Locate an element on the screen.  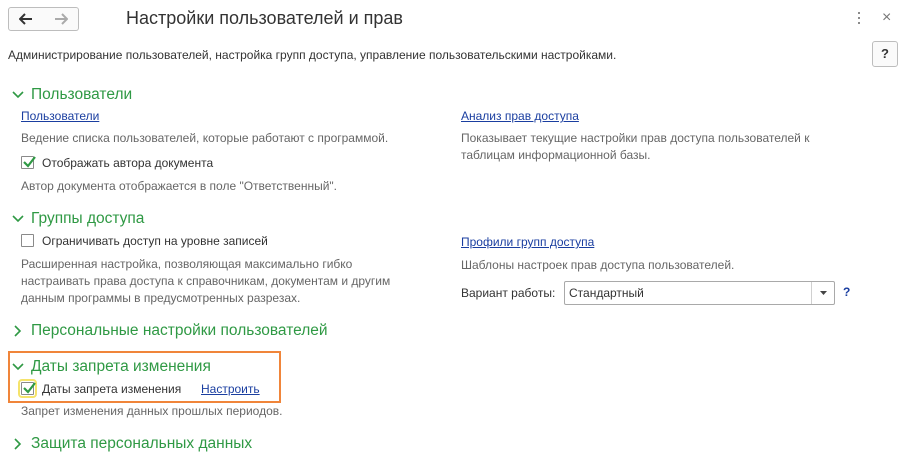
section-personal-settings-title: Персональные настройки пользователей is located at coordinates (179, 330).